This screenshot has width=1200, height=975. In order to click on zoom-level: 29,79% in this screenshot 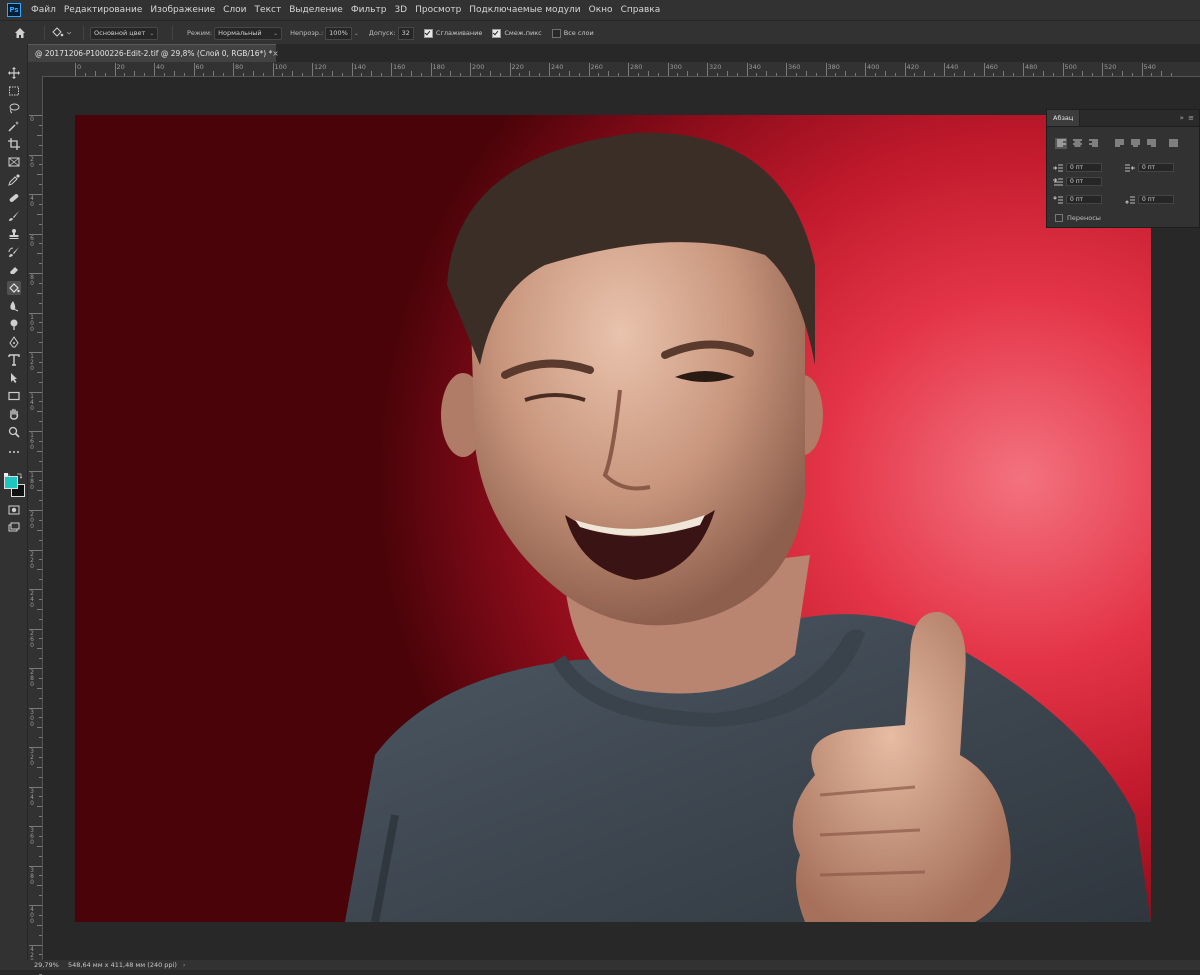, I will do `click(47, 965)`.